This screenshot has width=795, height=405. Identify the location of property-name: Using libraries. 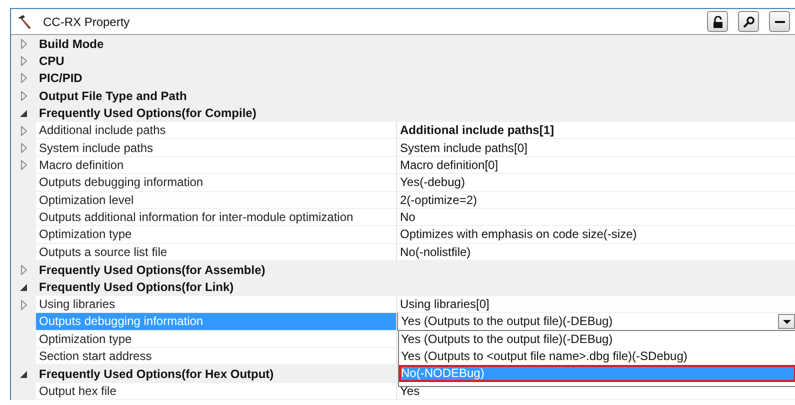
(216, 305).